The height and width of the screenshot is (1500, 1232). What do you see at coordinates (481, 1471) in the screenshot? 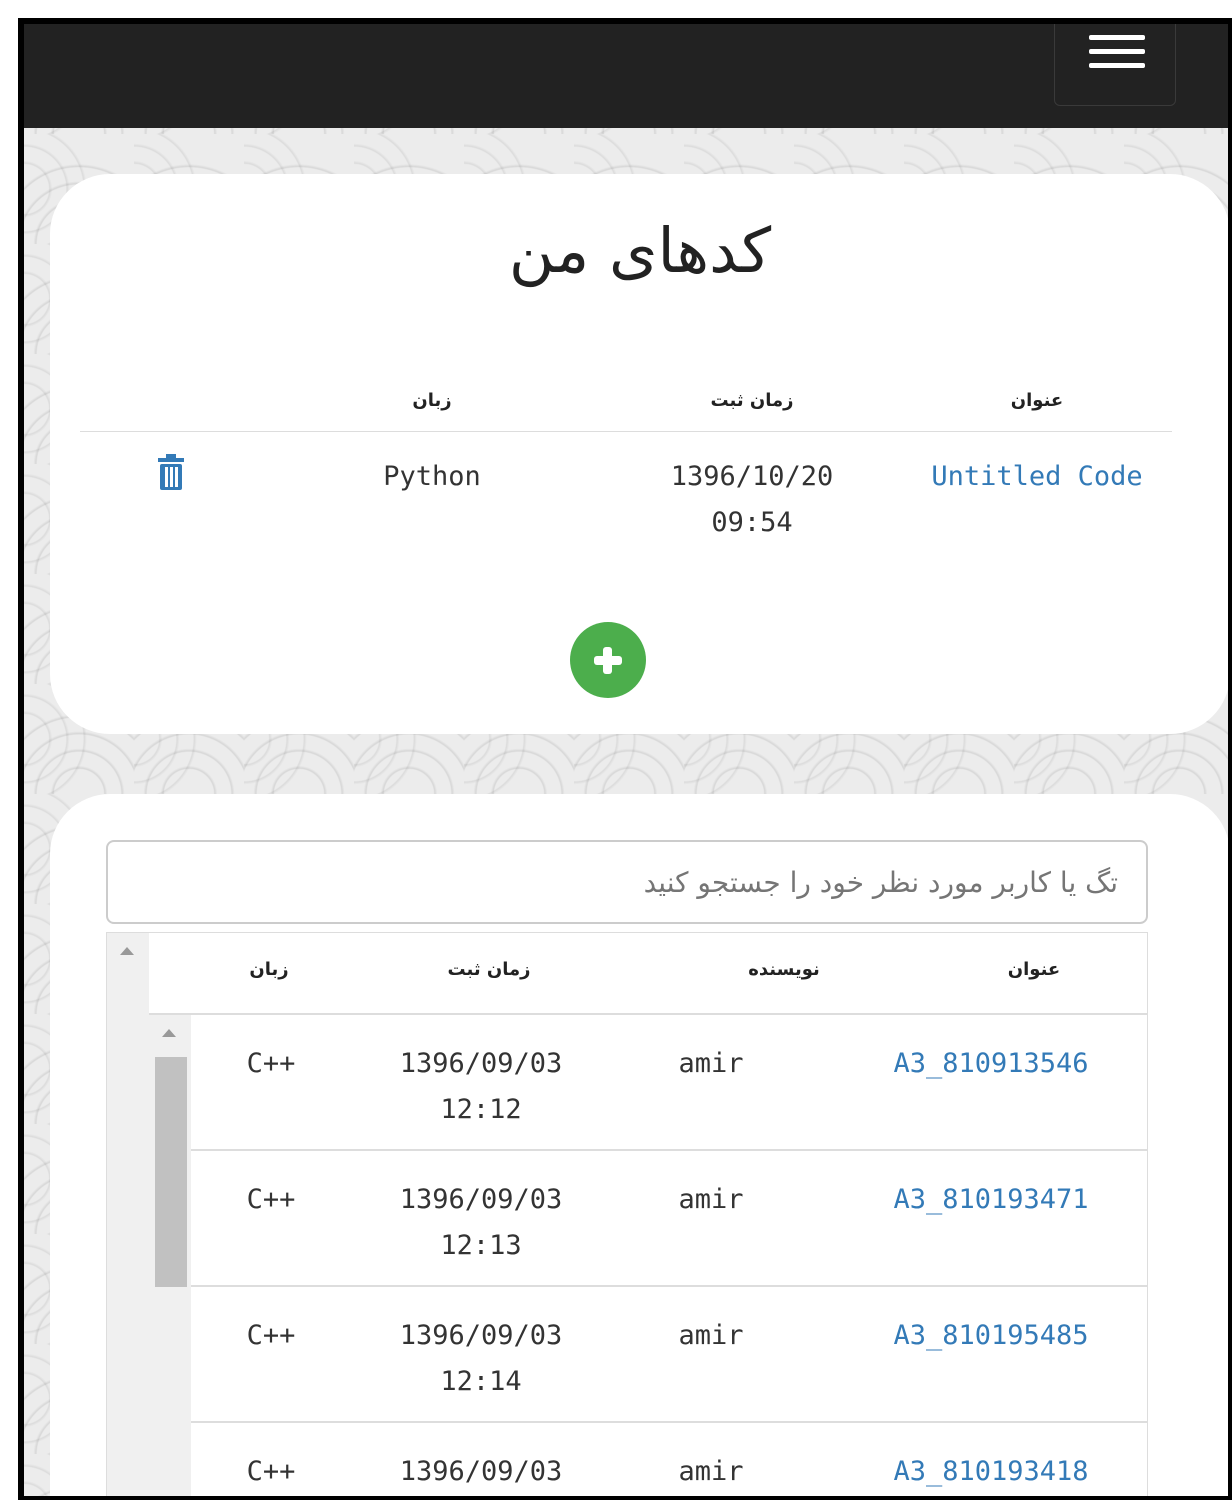
I see `created-cell: 1396/09/03` at bounding box center [481, 1471].